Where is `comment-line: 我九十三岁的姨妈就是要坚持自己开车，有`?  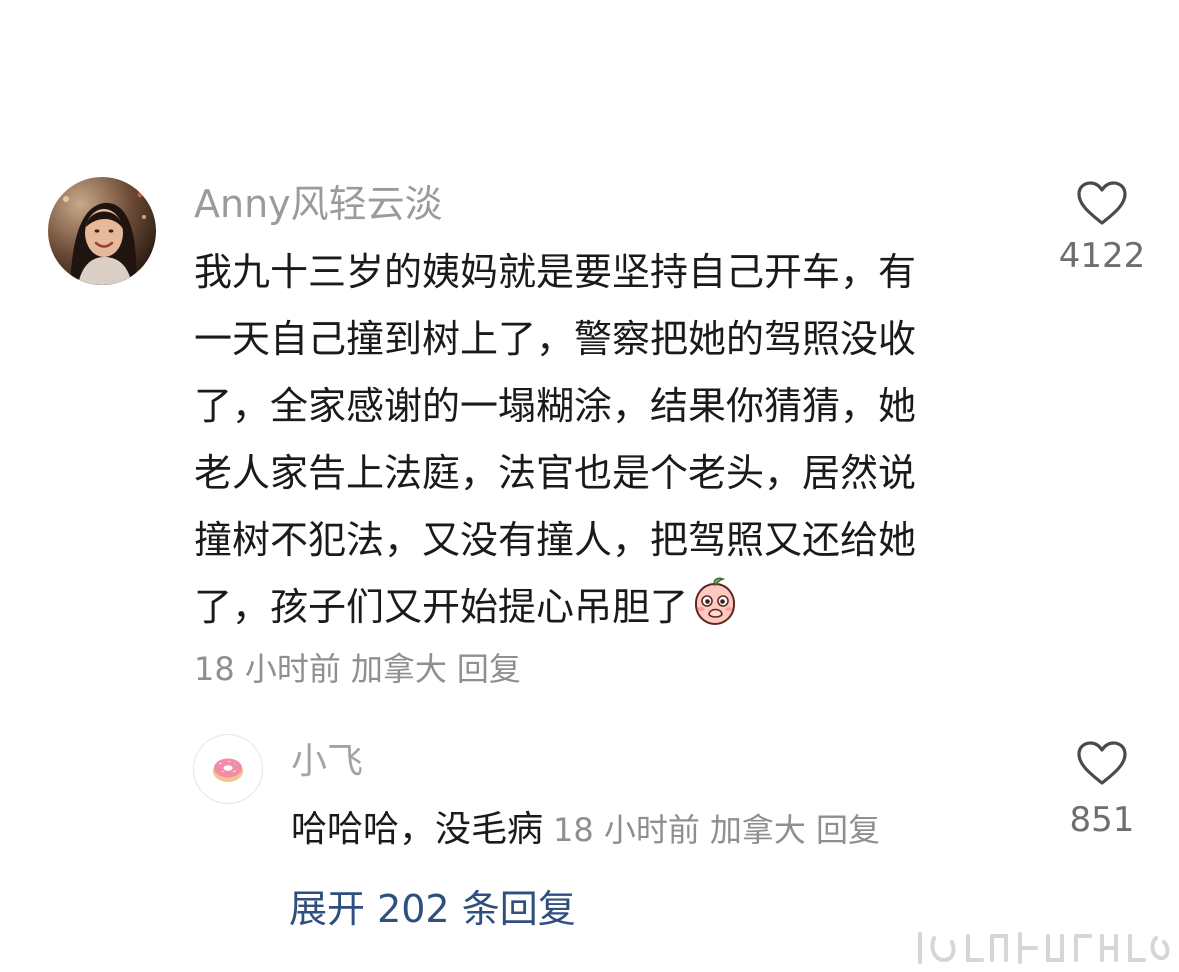
comment-line: 我九十三岁的姨妈就是要坚持自己开车，有 is located at coordinates (555, 272).